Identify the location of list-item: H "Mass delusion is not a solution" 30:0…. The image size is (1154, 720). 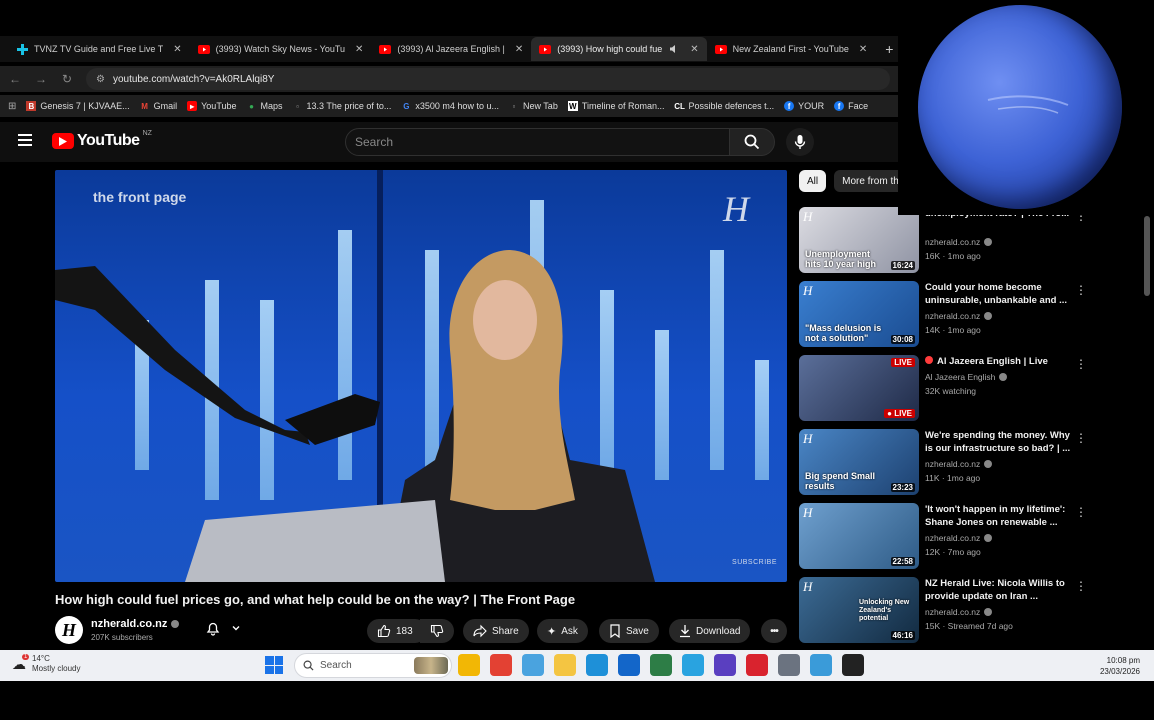
(964, 314).